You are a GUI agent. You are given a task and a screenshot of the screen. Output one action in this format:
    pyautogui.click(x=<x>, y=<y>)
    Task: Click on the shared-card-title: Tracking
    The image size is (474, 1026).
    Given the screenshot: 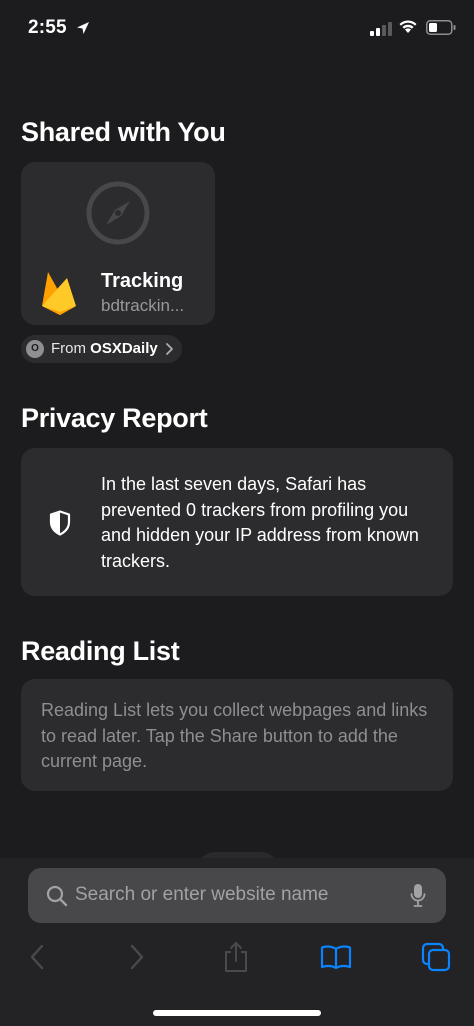 What is the action you would take?
    pyautogui.click(x=142, y=281)
    